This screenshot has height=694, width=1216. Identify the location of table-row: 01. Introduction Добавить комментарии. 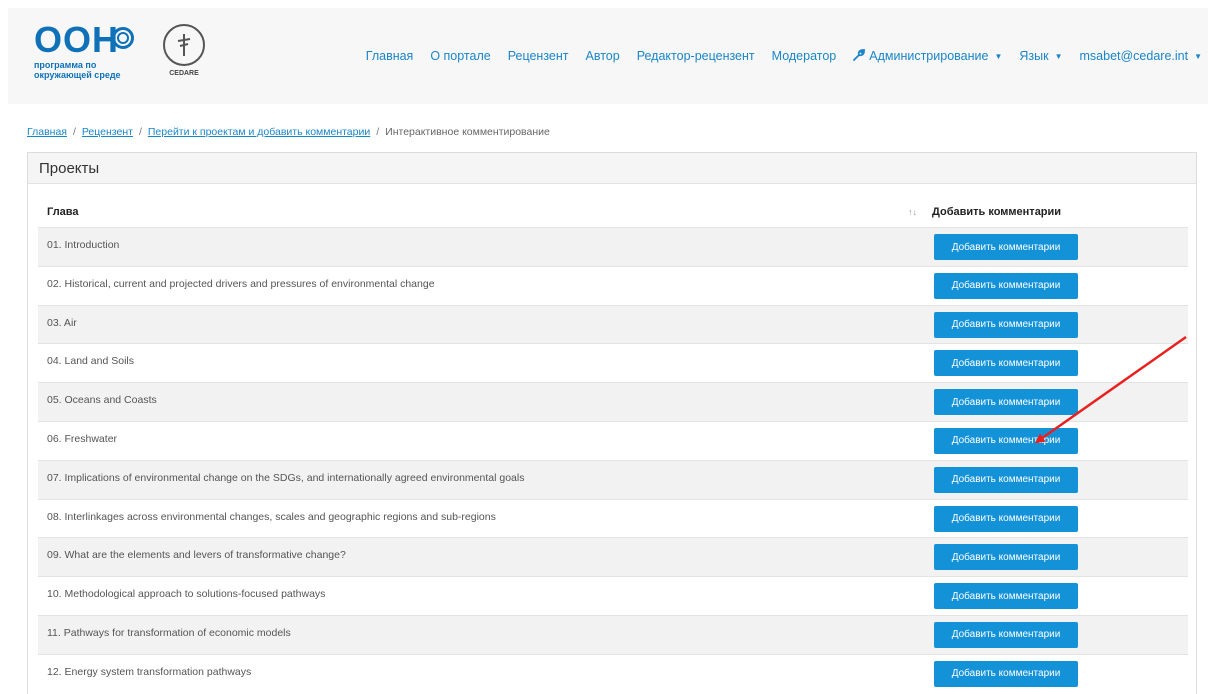
(613, 246).